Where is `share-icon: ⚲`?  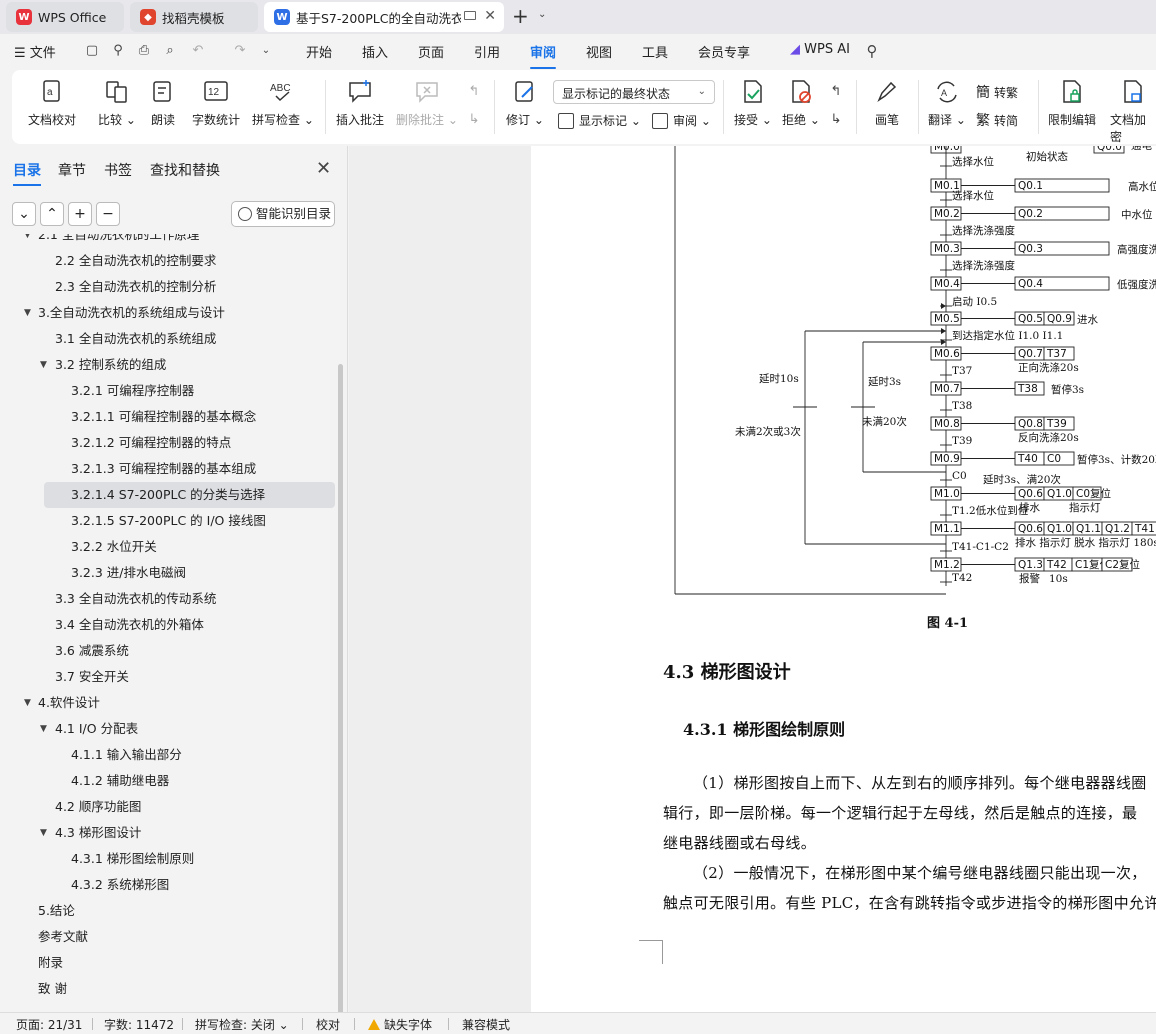
share-icon: ⚲ is located at coordinates (118, 51).